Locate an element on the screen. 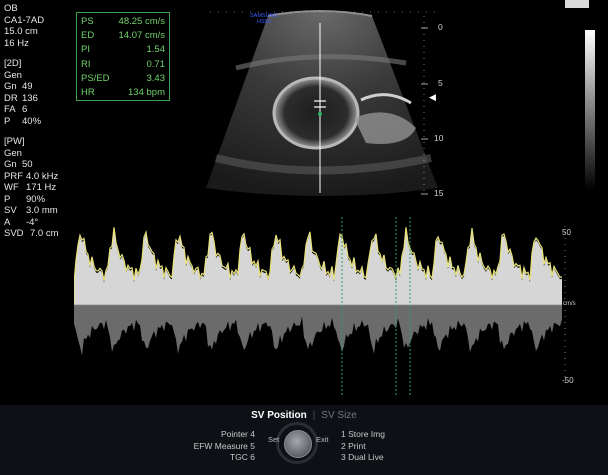 This screenshot has height=475, width=608. measurement-row-ri: RI 0.71 is located at coordinates (123, 64).